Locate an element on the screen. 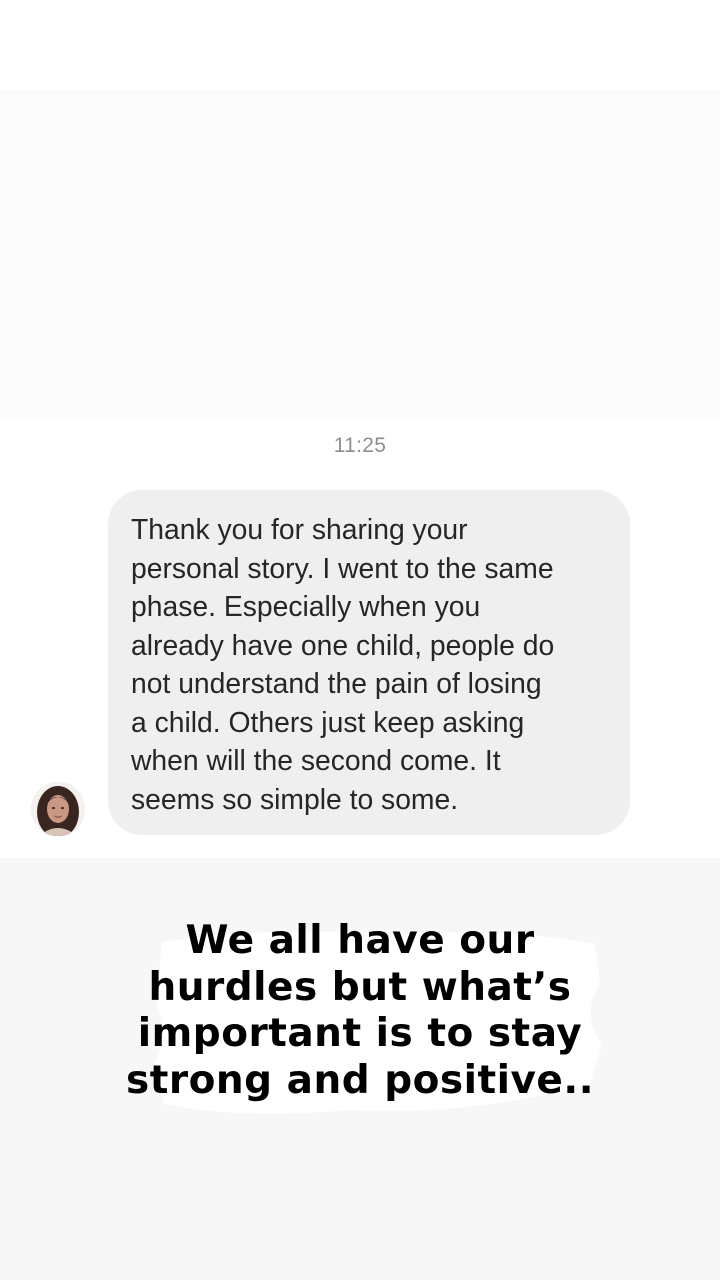 This screenshot has width=720, height=1280. message-timestamp: 11:25 is located at coordinates (360, 445).